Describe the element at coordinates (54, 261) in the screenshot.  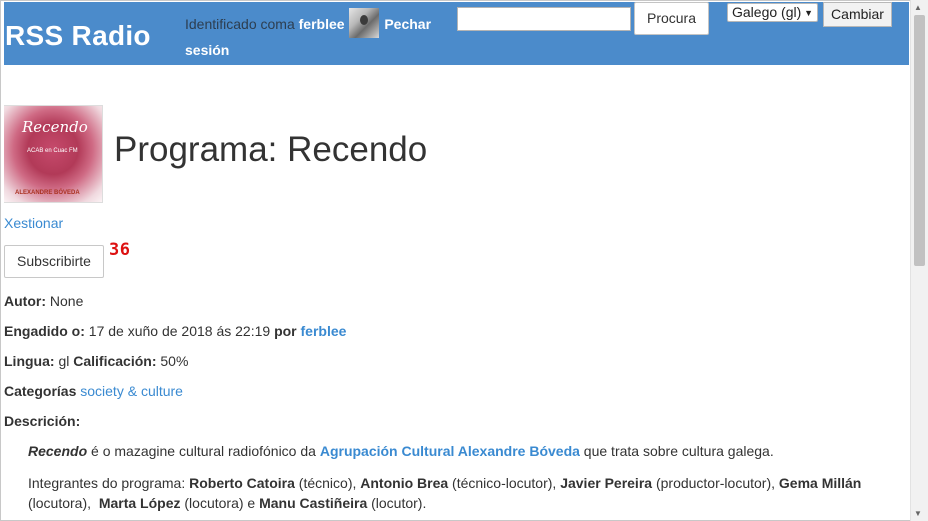
I see `subscribe-button: Subscribirte` at that location.